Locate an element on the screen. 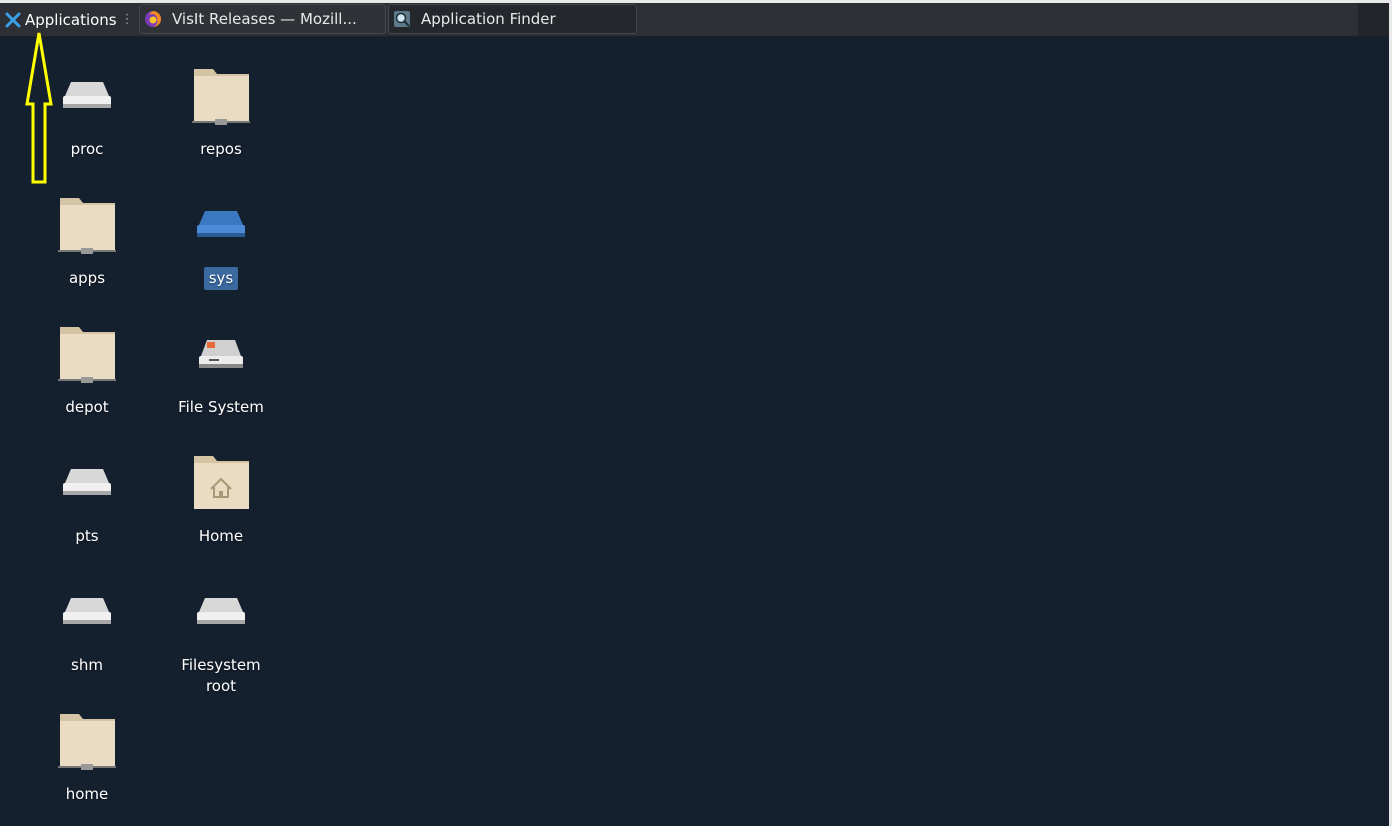  desktop-icon-label: sys is located at coordinates (221, 278).